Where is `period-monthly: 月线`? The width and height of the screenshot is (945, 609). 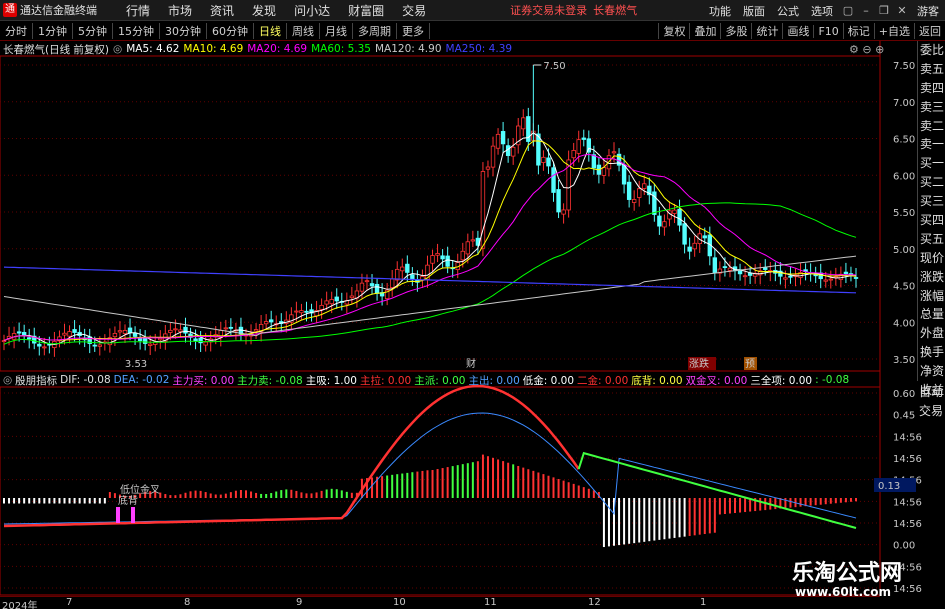 period-monthly: 月线 is located at coordinates (336, 30).